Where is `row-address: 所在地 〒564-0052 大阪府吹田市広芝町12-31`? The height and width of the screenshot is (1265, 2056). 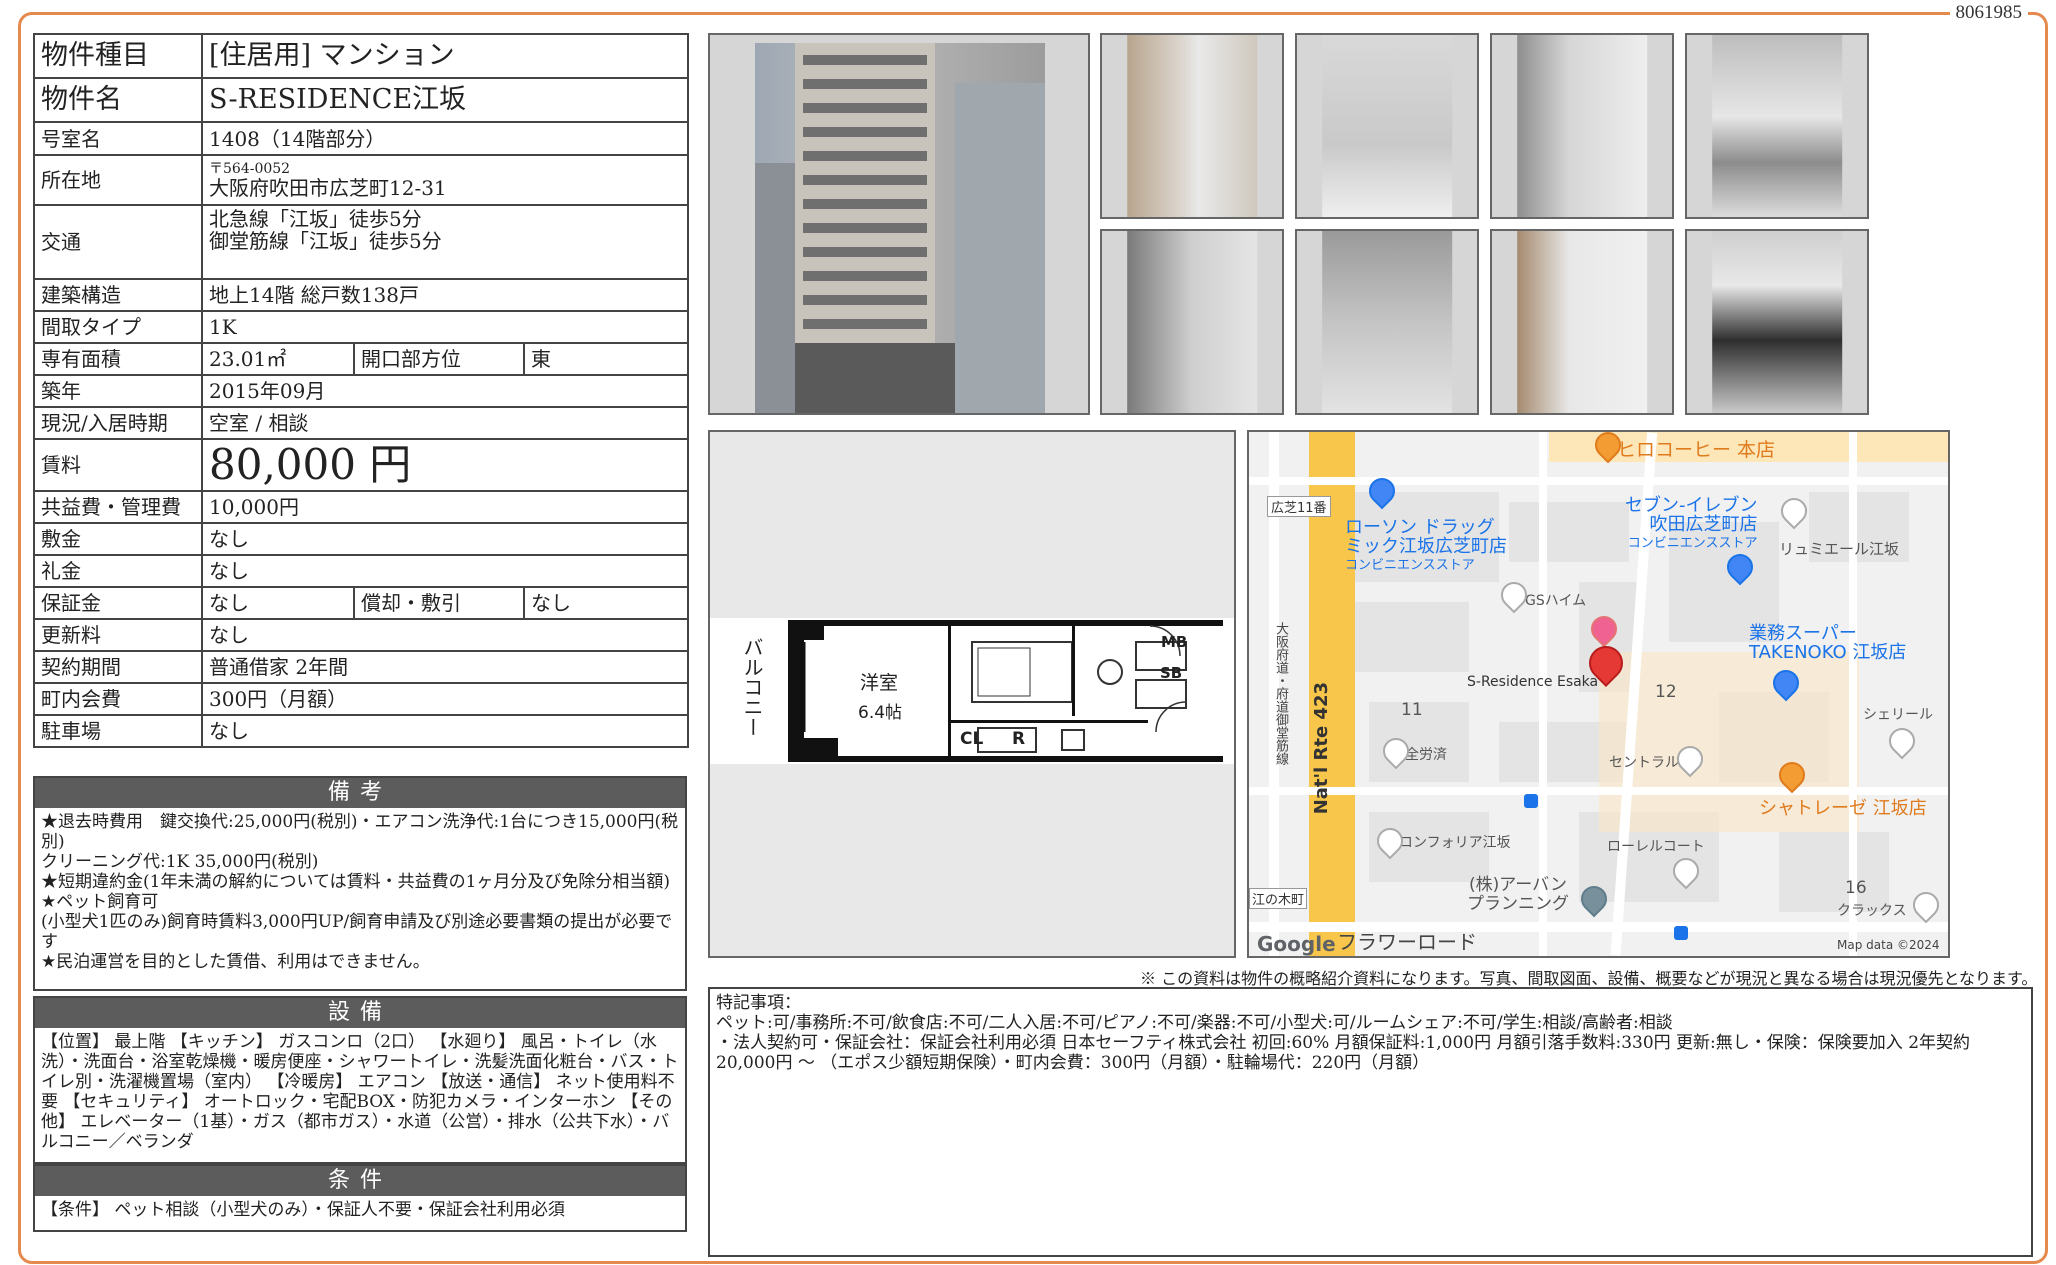
row-address: 所在地 〒564-0052 大阪府吹田市広芝町12-31 is located at coordinates (361, 180).